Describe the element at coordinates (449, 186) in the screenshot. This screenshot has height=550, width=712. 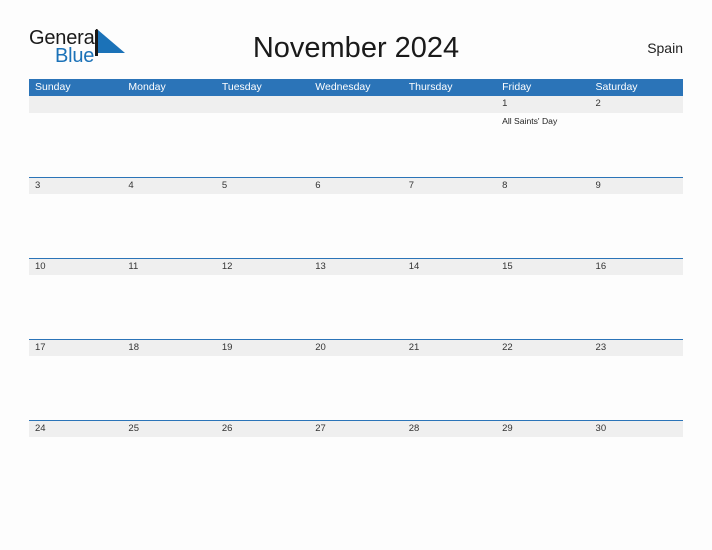
I see `day-number: 7` at that location.